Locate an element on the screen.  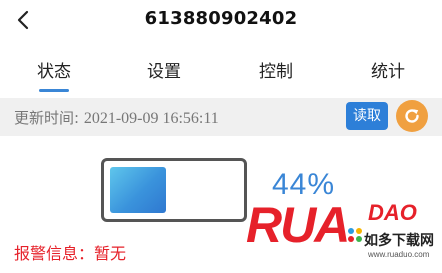
refresh-button is located at coordinates (412, 116).